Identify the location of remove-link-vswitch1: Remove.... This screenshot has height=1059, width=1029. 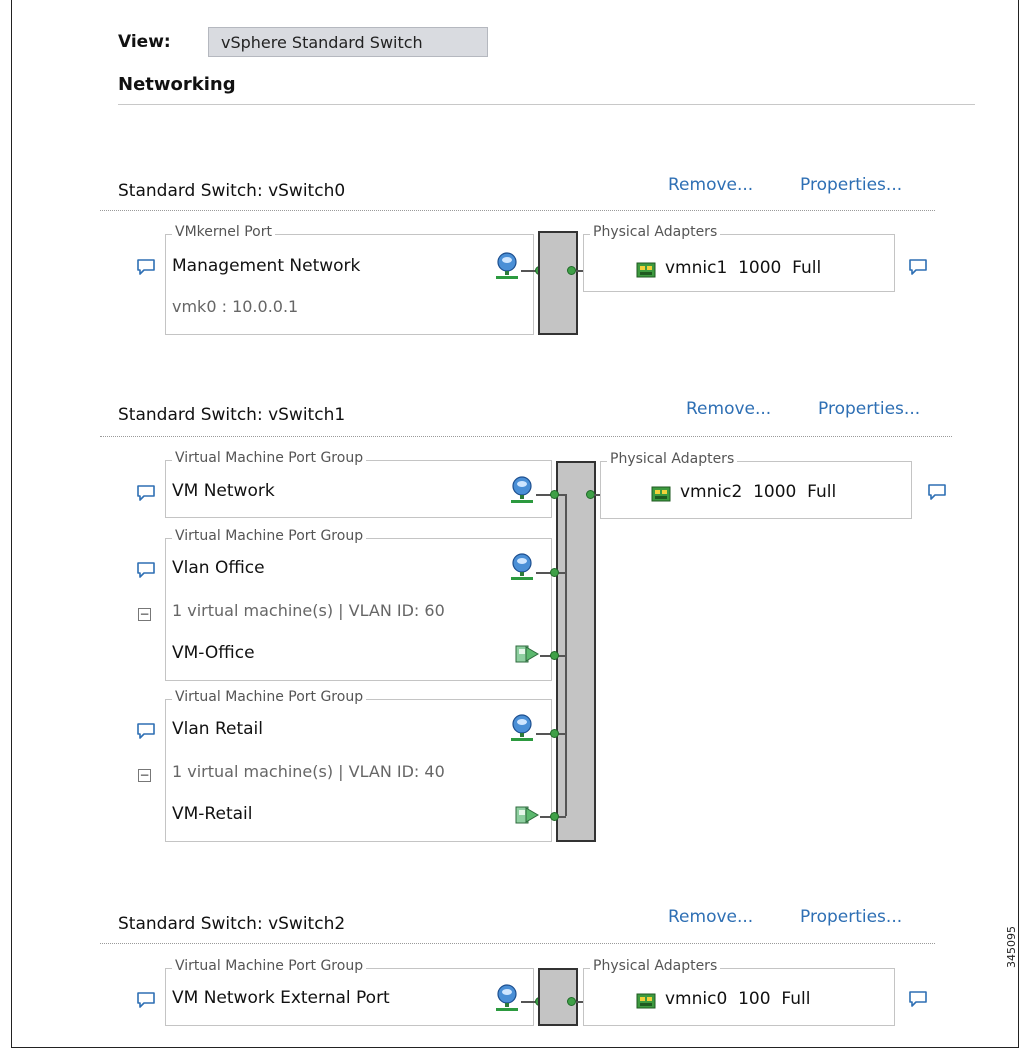
(728, 409).